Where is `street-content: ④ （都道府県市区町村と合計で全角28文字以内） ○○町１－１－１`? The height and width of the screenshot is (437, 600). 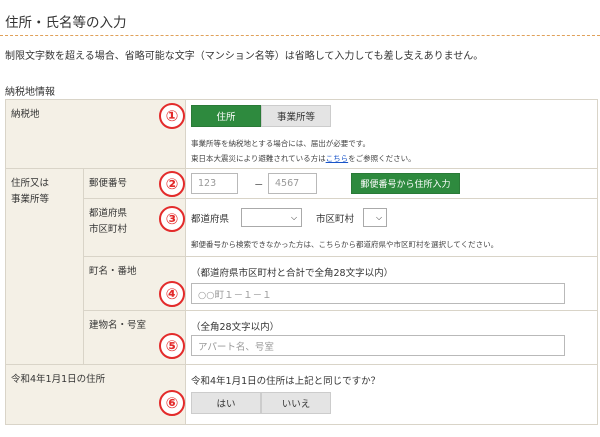 street-content: ④ （都道府県市区町村と合計で全角28文字以内） ○○町１－１－１ is located at coordinates (378, 283).